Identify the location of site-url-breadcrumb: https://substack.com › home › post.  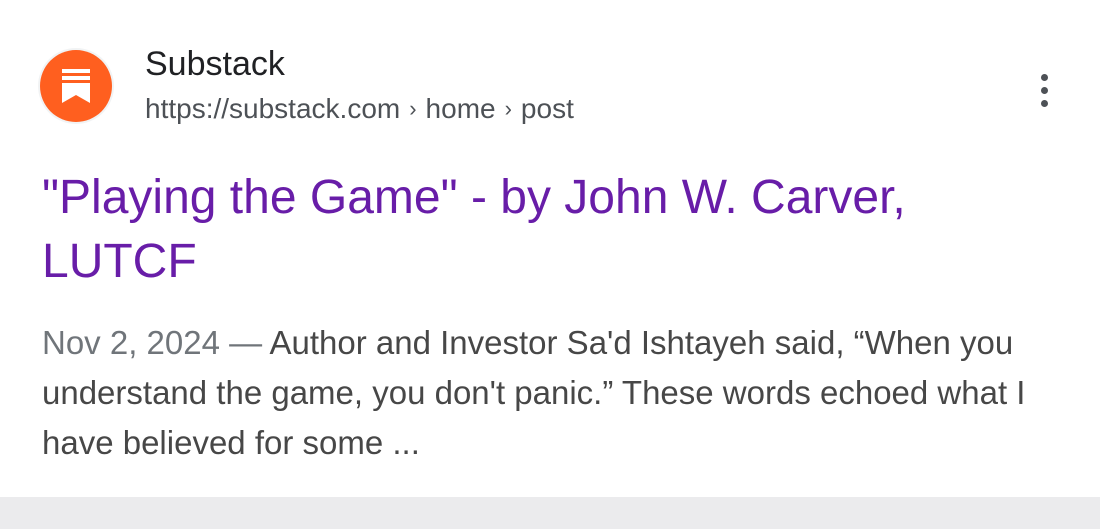
(359, 110).